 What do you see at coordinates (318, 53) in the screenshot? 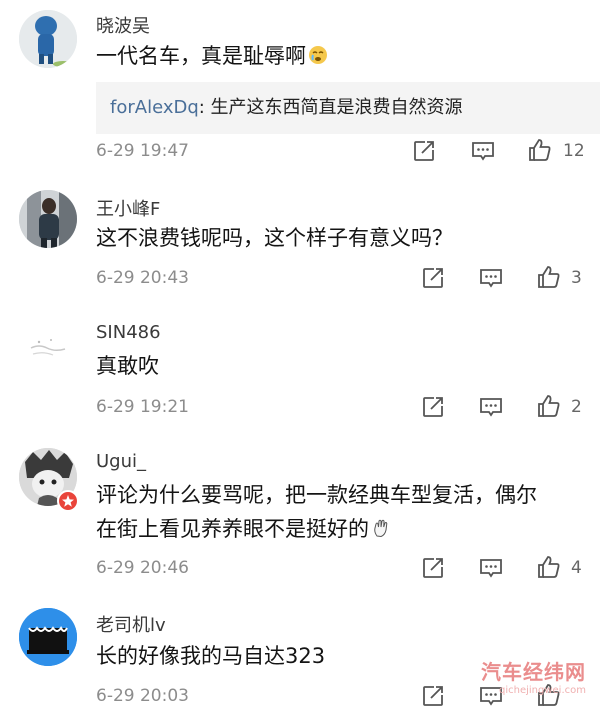
I see `crying-face-emoji` at bounding box center [318, 53].